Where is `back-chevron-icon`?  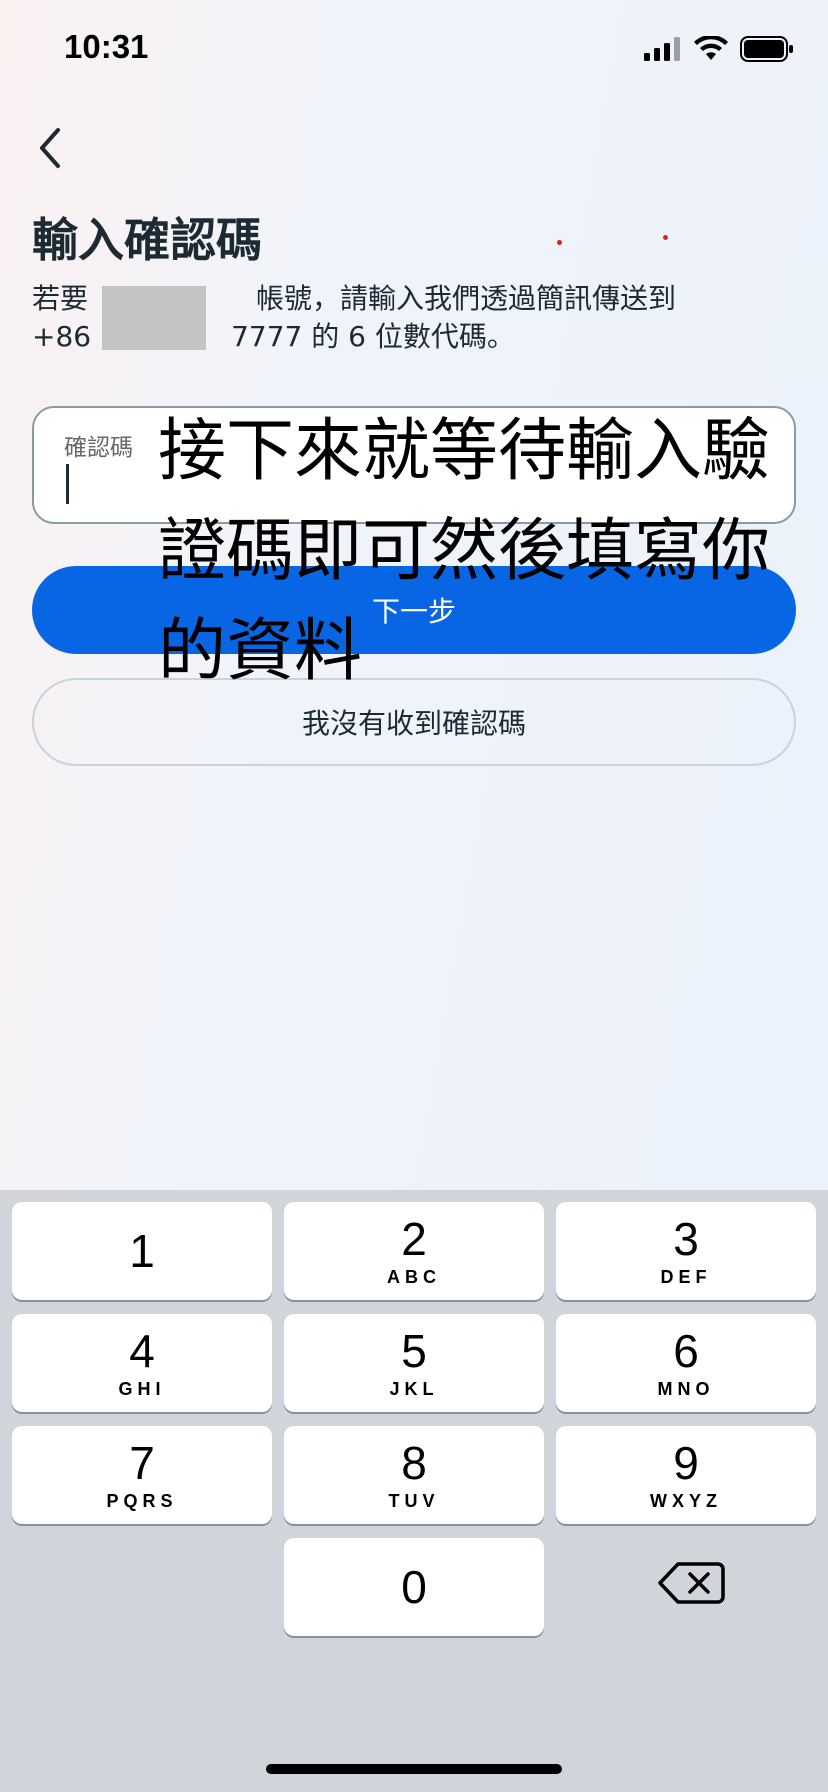 back-chevron-icon is located at coordinates (52, 148).